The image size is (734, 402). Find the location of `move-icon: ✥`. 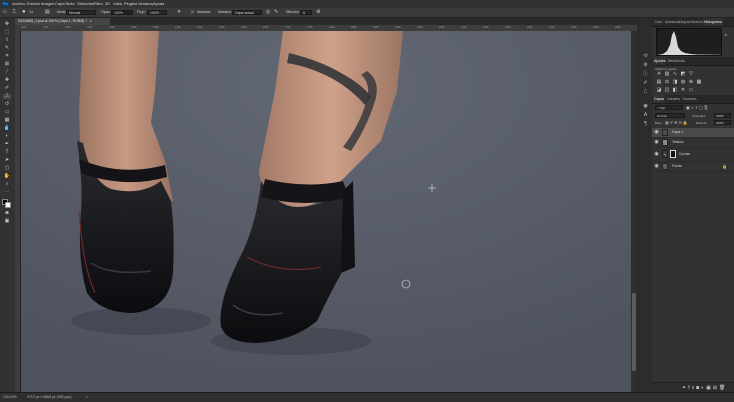

move-icon: ✥ is located at coordinates (7, 24).